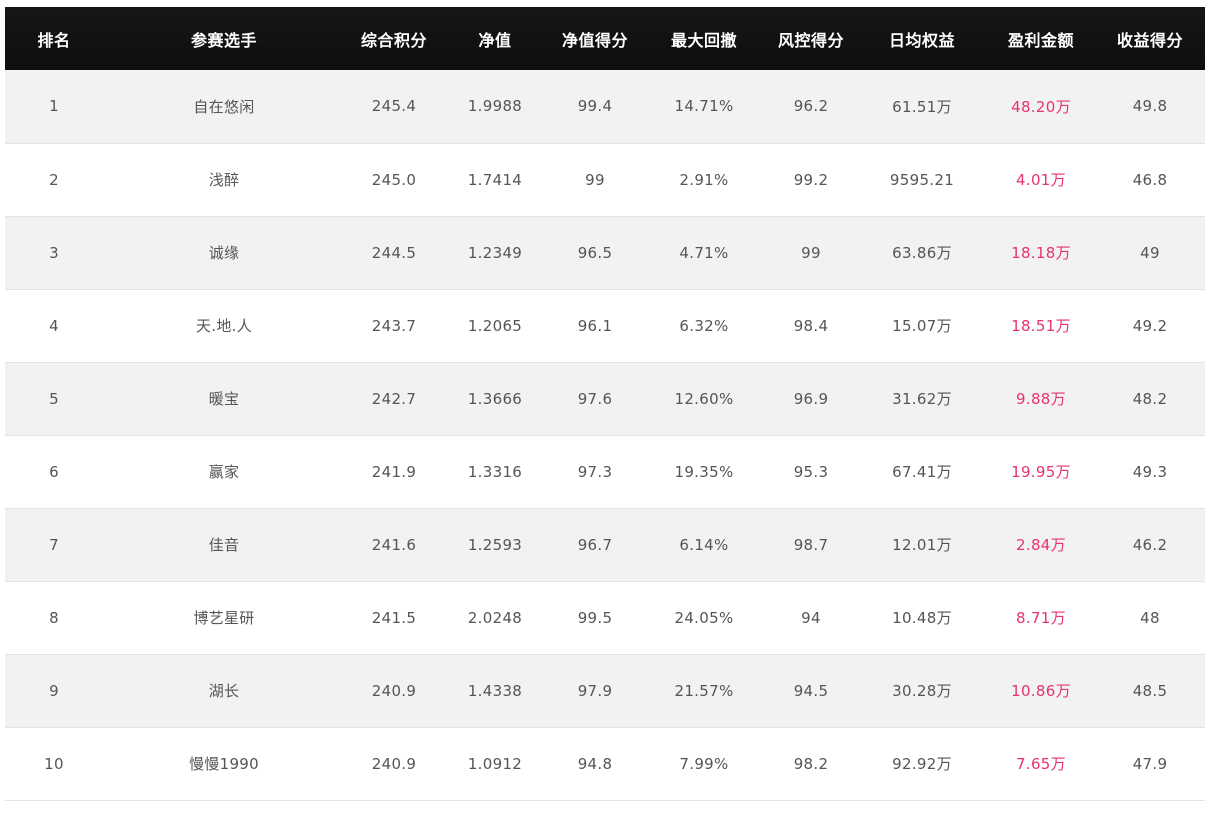 This screenshot has height=813, width=1210. I want to click on risk-score-cell: 96.9, so click(811, 398).